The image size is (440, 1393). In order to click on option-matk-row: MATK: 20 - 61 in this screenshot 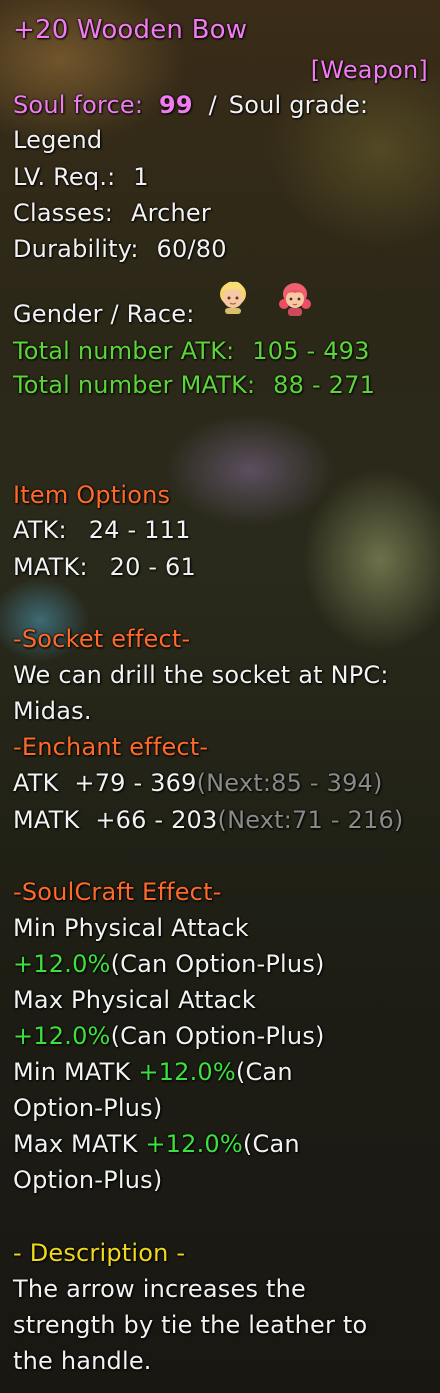, I will do `click(104, 567)`.